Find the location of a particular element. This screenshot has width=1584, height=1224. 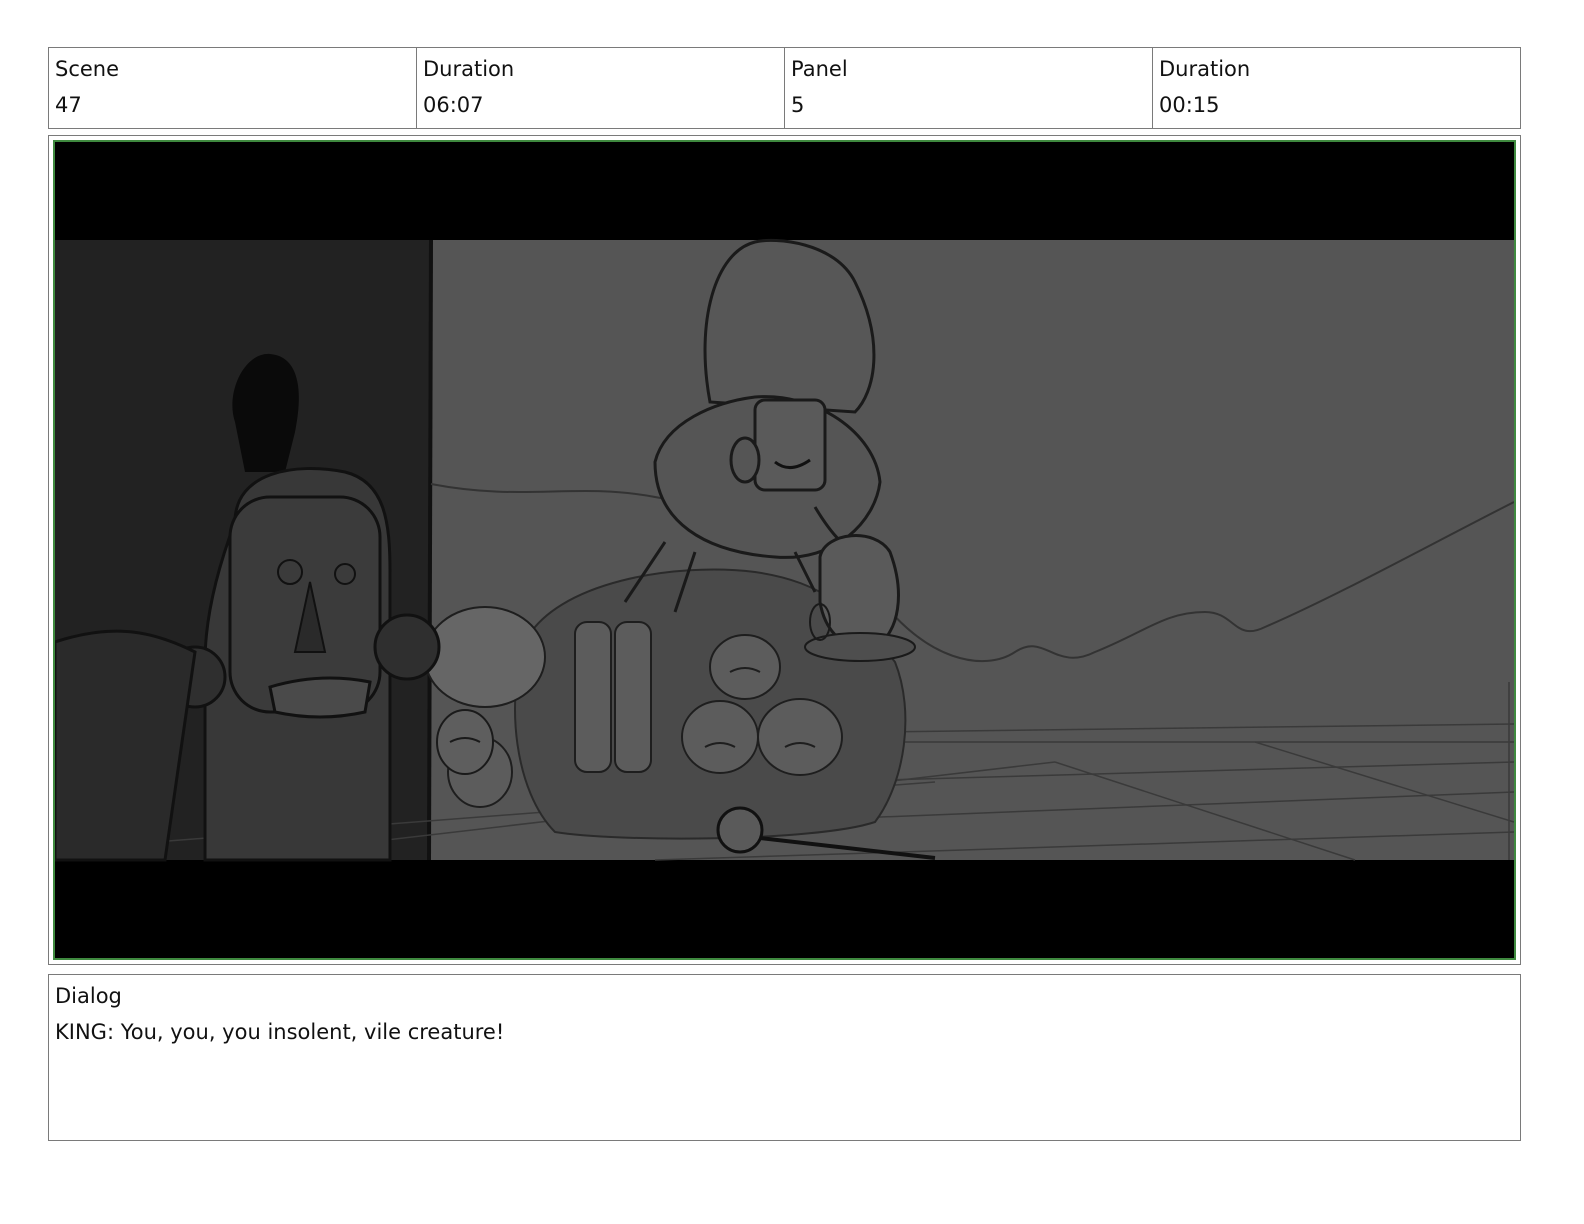

panel-label: Panel is located at coordinates (819, 69).